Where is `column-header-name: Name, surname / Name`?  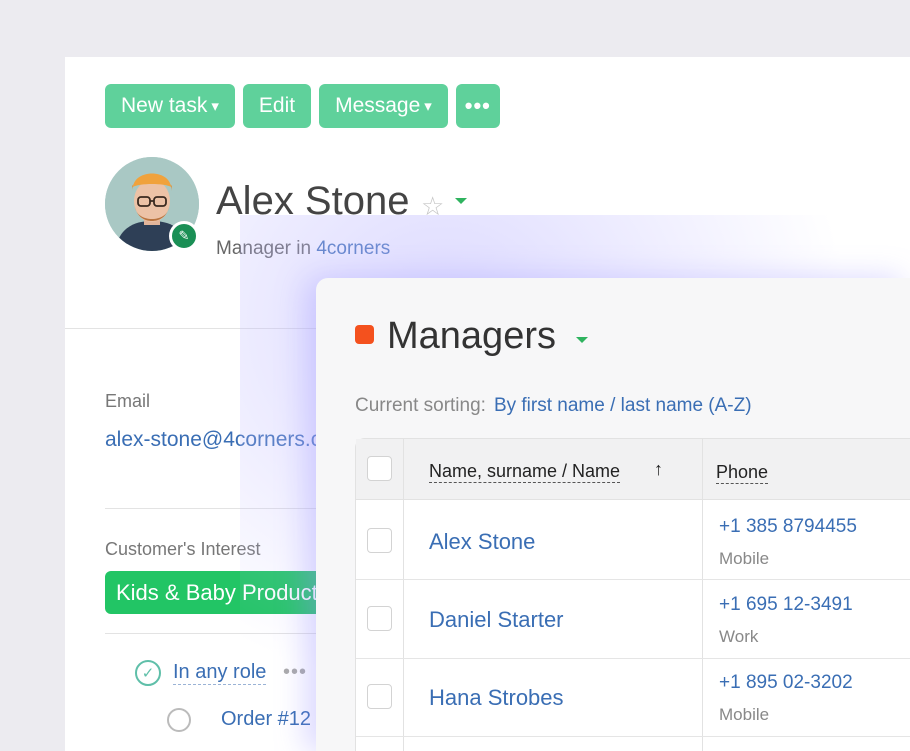 column-header-name: Name, surname / Name is located at coordinates (525, 472).